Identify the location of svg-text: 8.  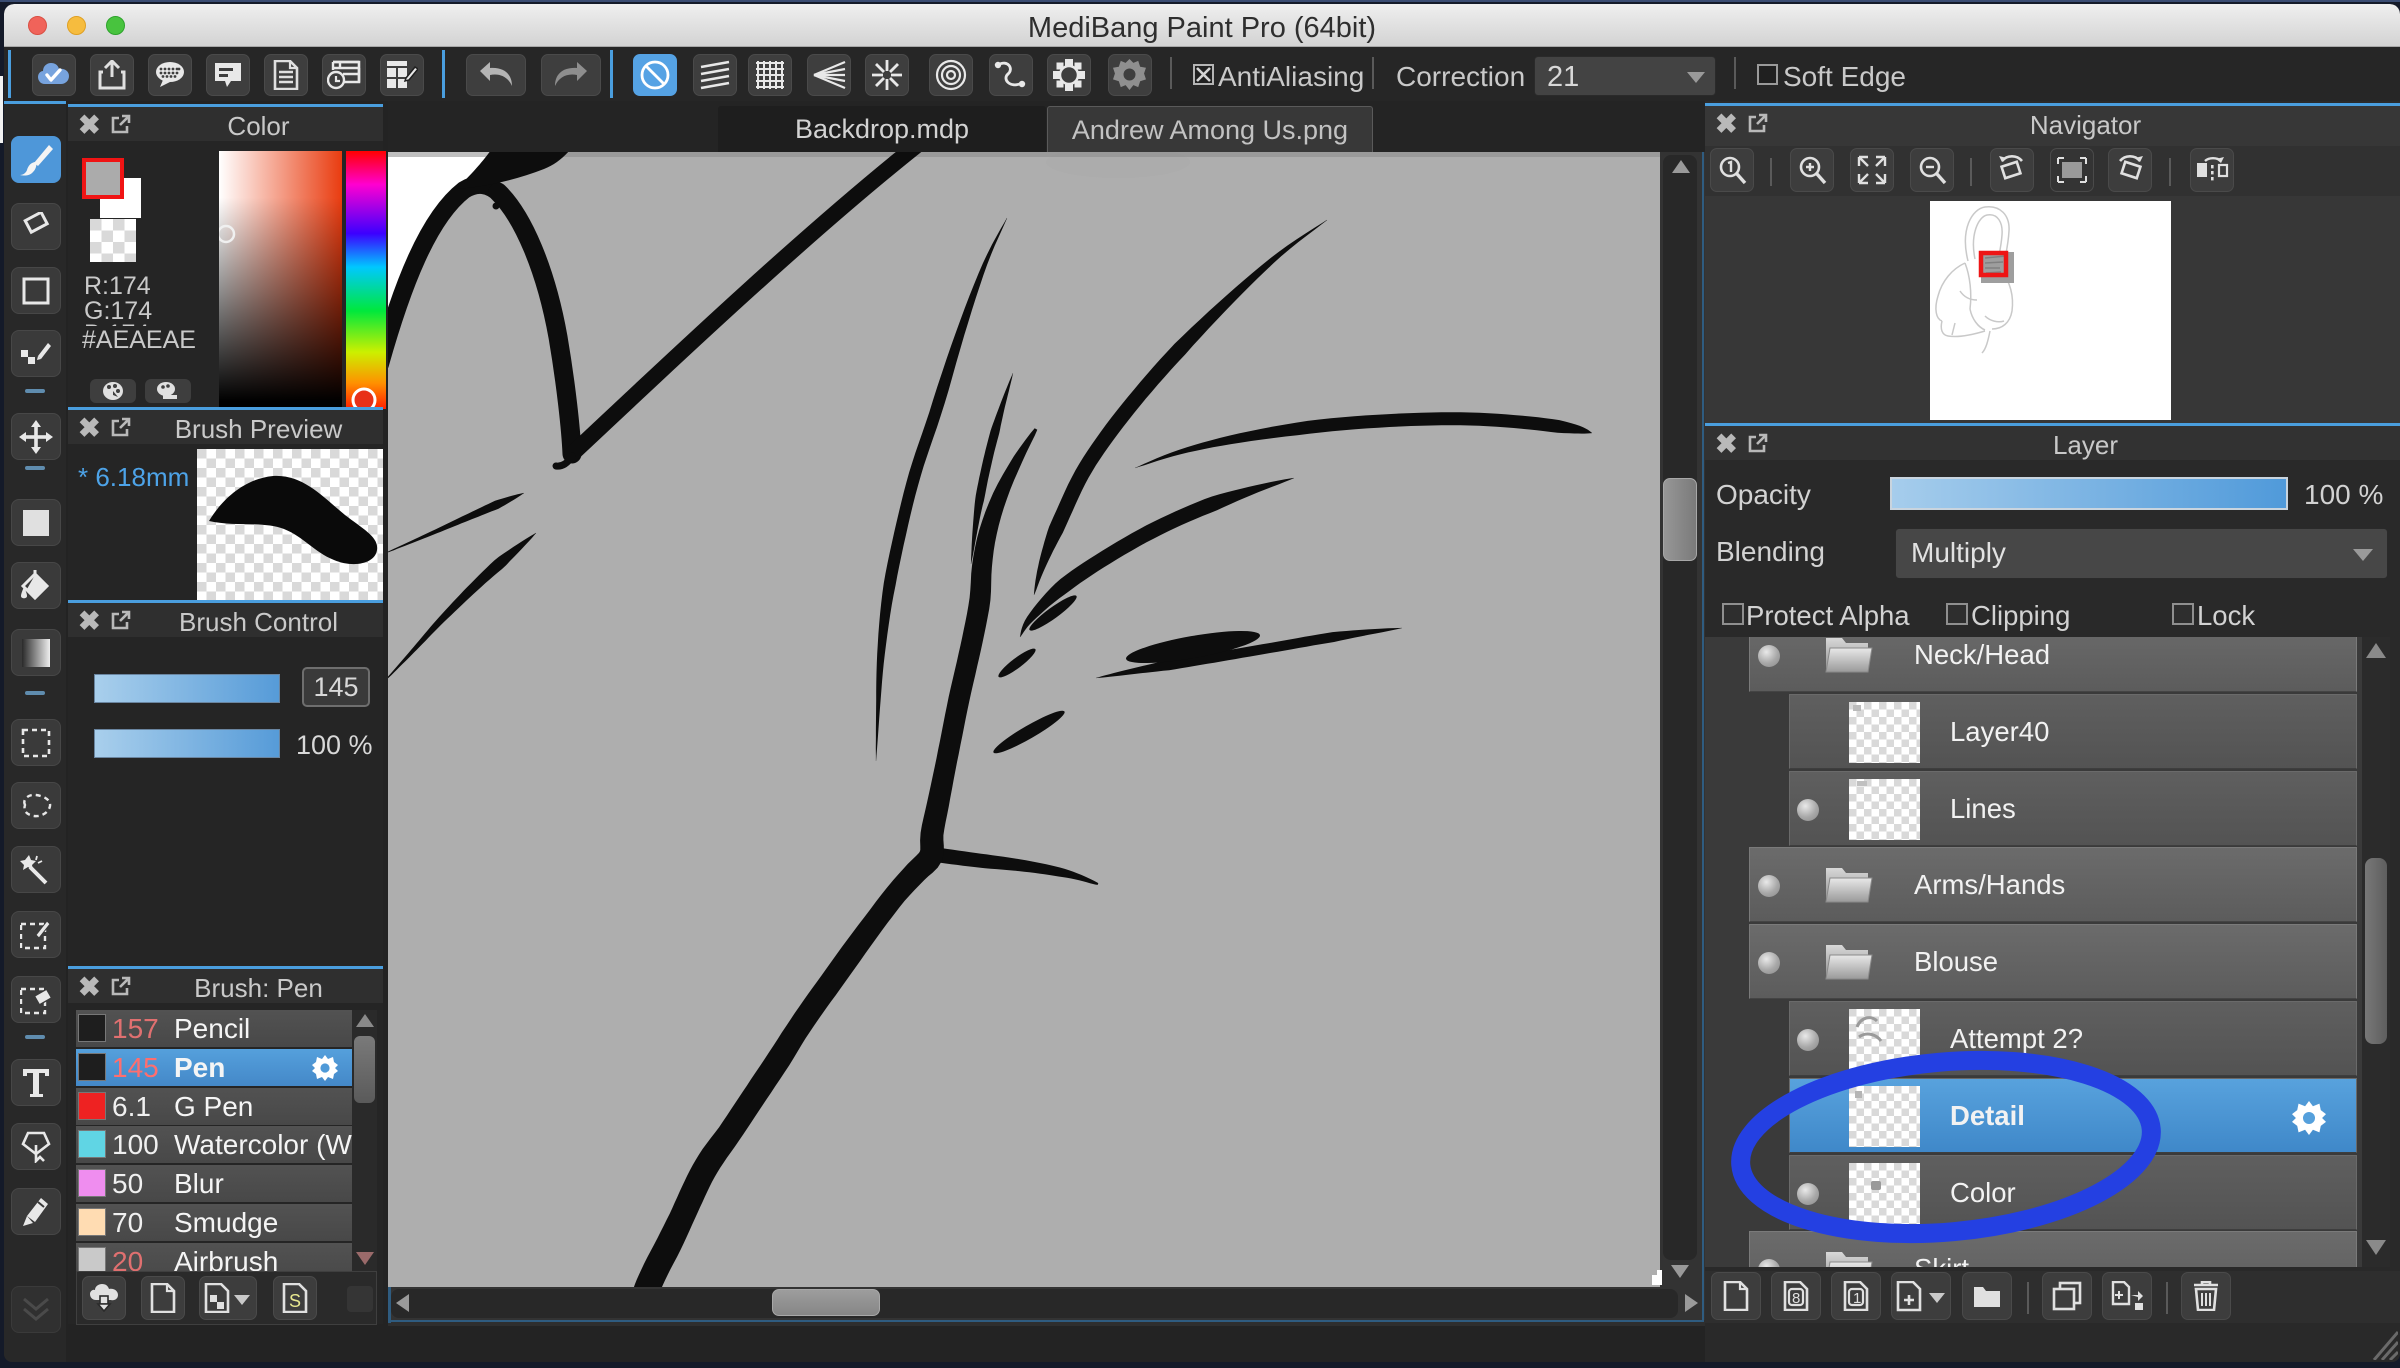
(1796, 1298).